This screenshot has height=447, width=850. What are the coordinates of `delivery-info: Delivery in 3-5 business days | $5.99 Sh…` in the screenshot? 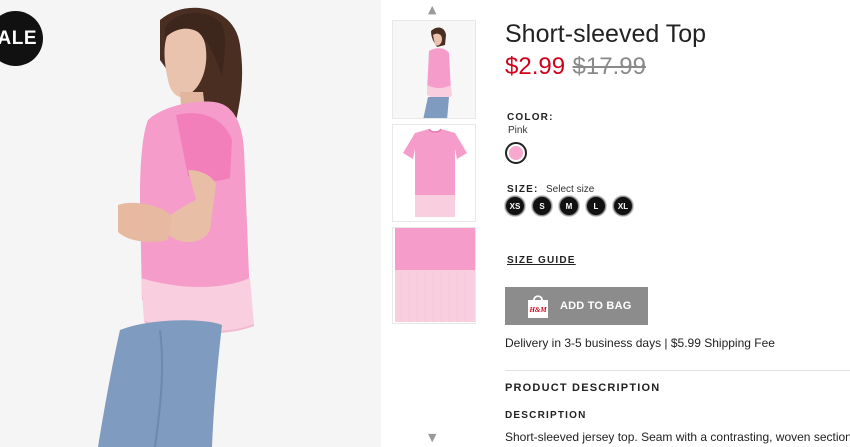 It's located at (640, 343).